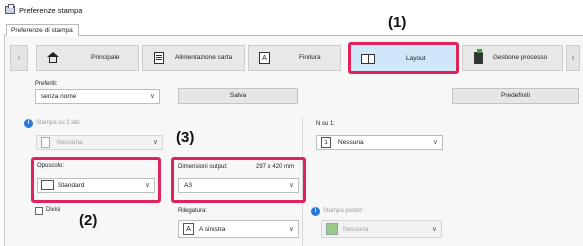 The height and width of the screenshot is (246, 583). What do you see at coordinates (88, 220) in the screenshot?
I see `callout-2: (2)` at bounding box center [88, 220].